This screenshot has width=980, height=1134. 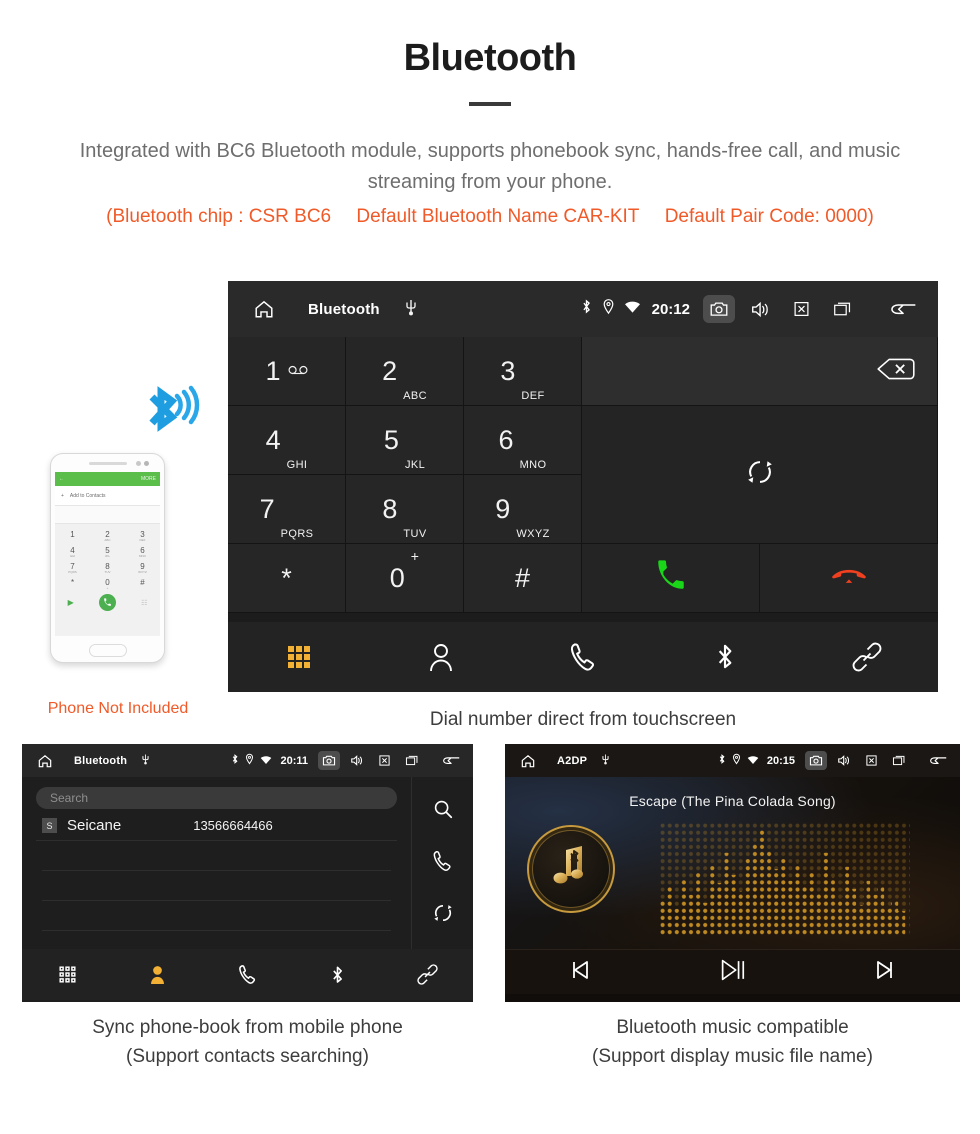 I want to click on dial-key-0: 0 +, so click(x=405, y=578).